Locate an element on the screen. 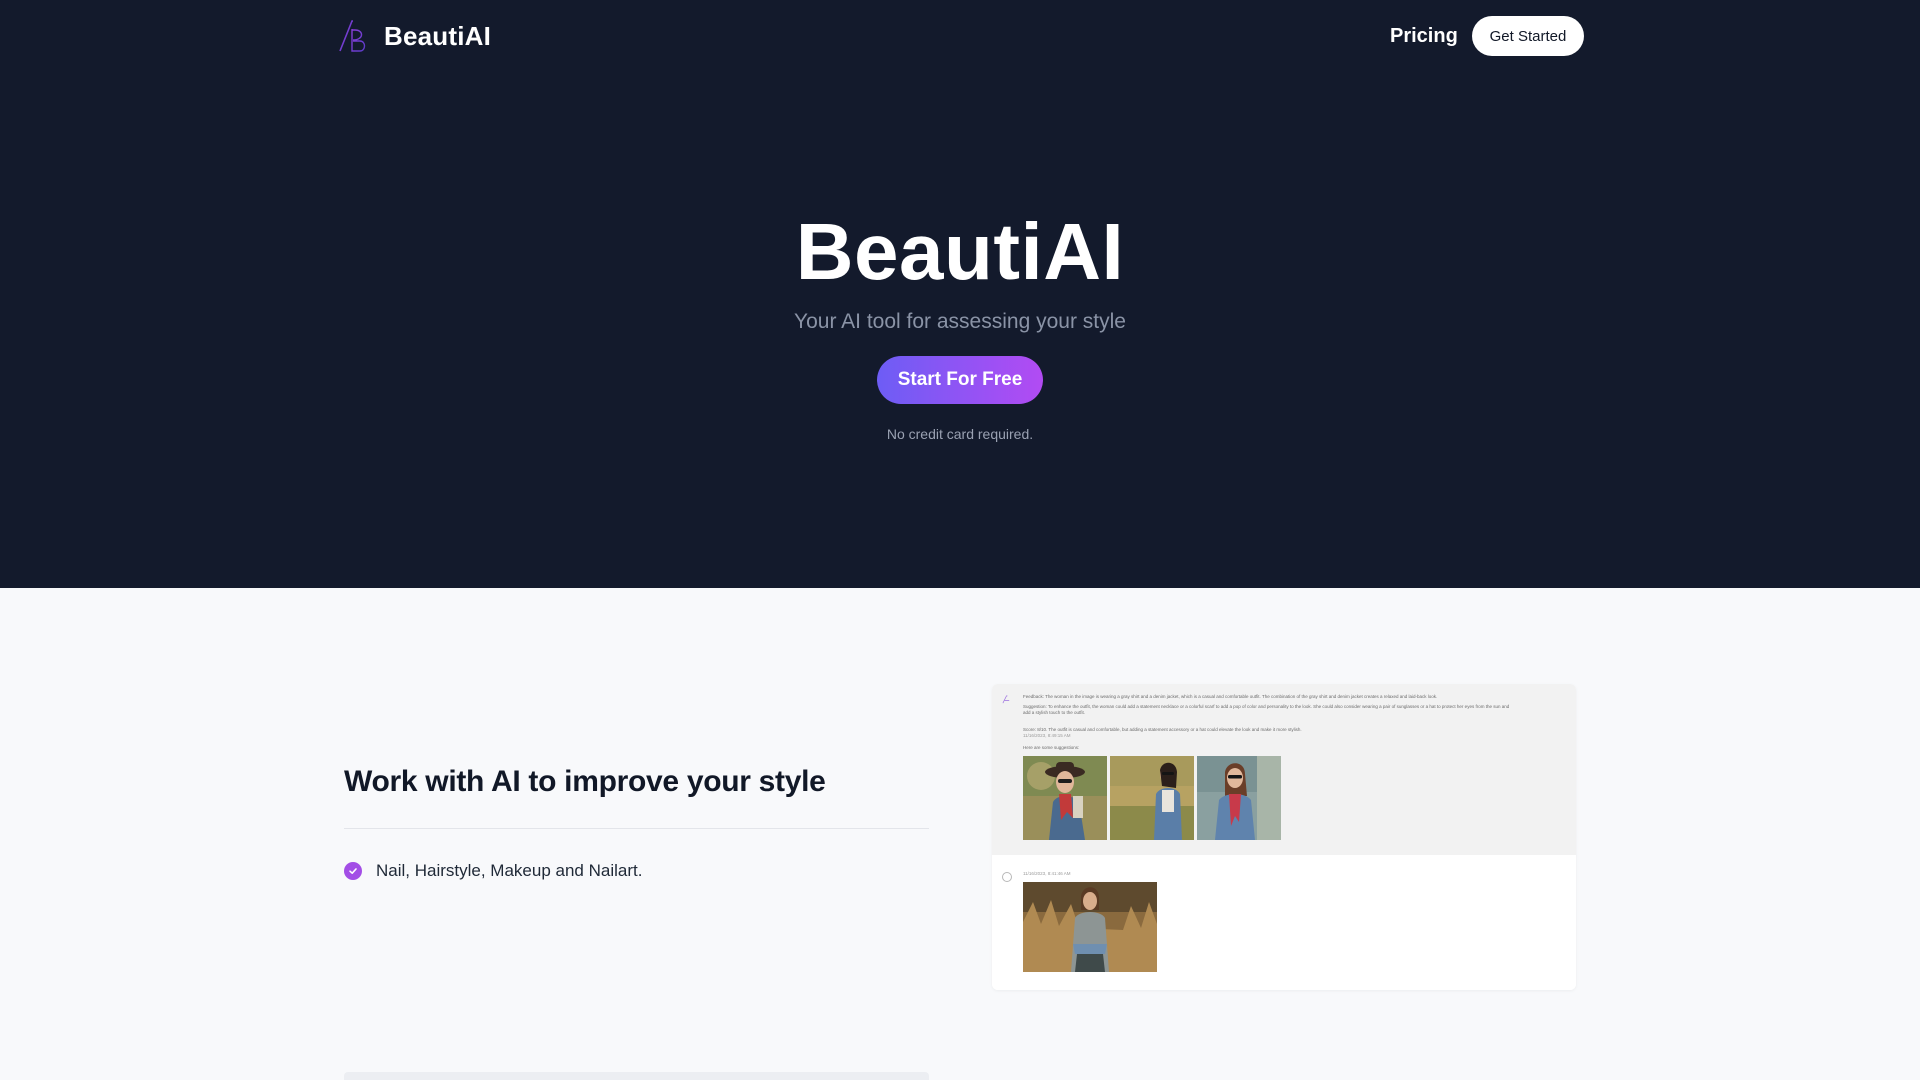 The height and width of the screenshot is (1080, 1920). assistant-timestamp: 11/16/2023, 8:49:15 AM is located at coordinates (1047, 735).